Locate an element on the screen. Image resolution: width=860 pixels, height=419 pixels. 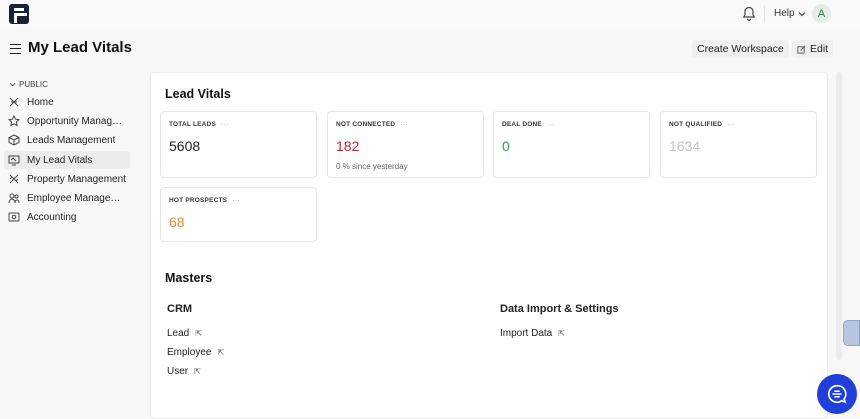
data-import-title: Data Import & Settings is located at coordinates (559, 309).